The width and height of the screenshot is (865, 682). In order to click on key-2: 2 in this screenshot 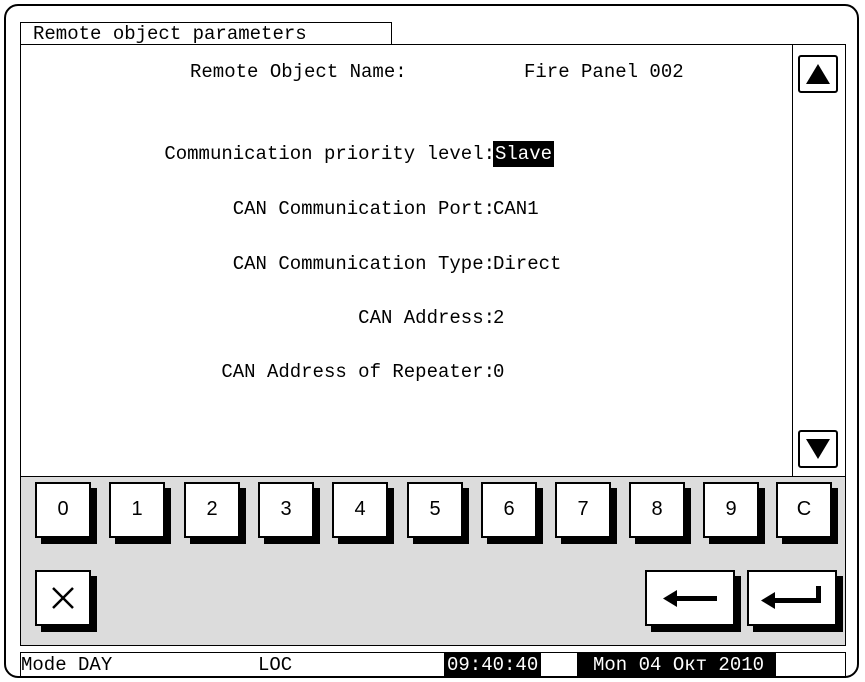, I will do `click(212, 510)`.